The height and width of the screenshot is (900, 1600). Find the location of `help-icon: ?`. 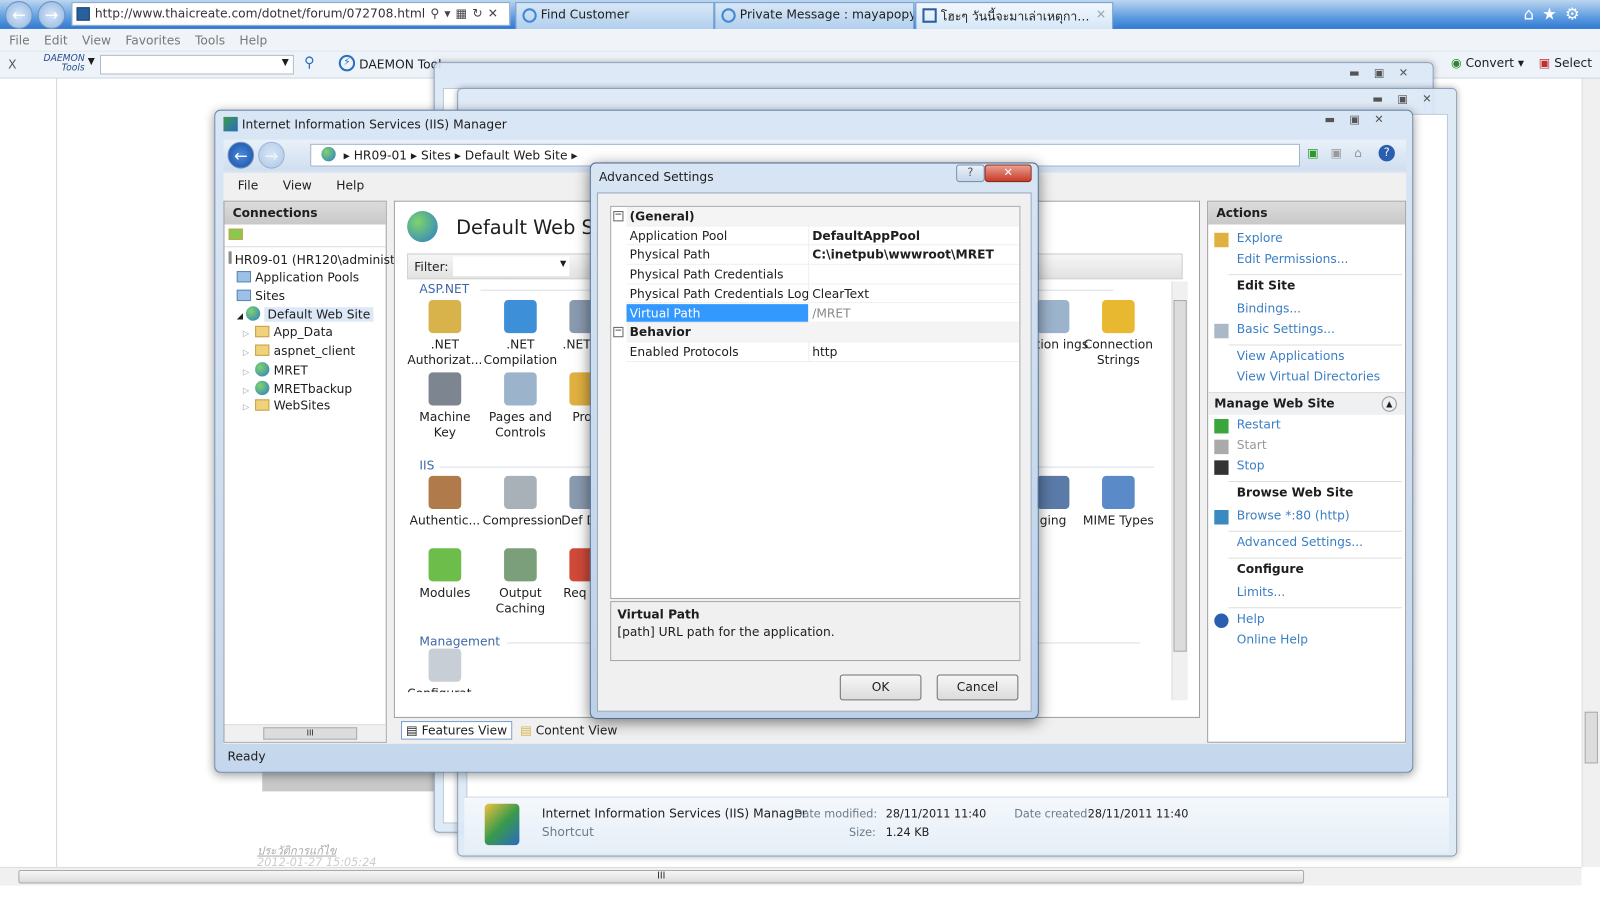

help-icon: ? is located at coordinates (1386, 153).